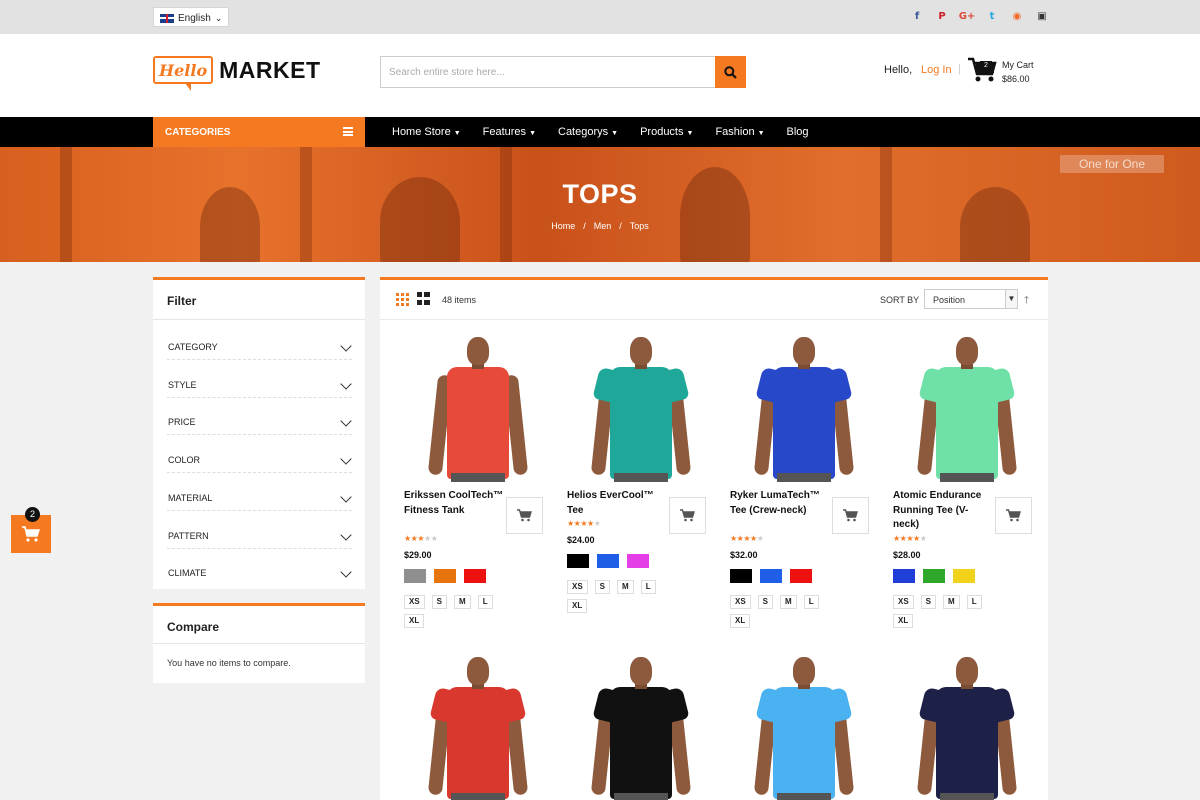  Describe the element at coordinates (986, 66) in the screenshot. I see `cart-count-badge: 2` at that location.